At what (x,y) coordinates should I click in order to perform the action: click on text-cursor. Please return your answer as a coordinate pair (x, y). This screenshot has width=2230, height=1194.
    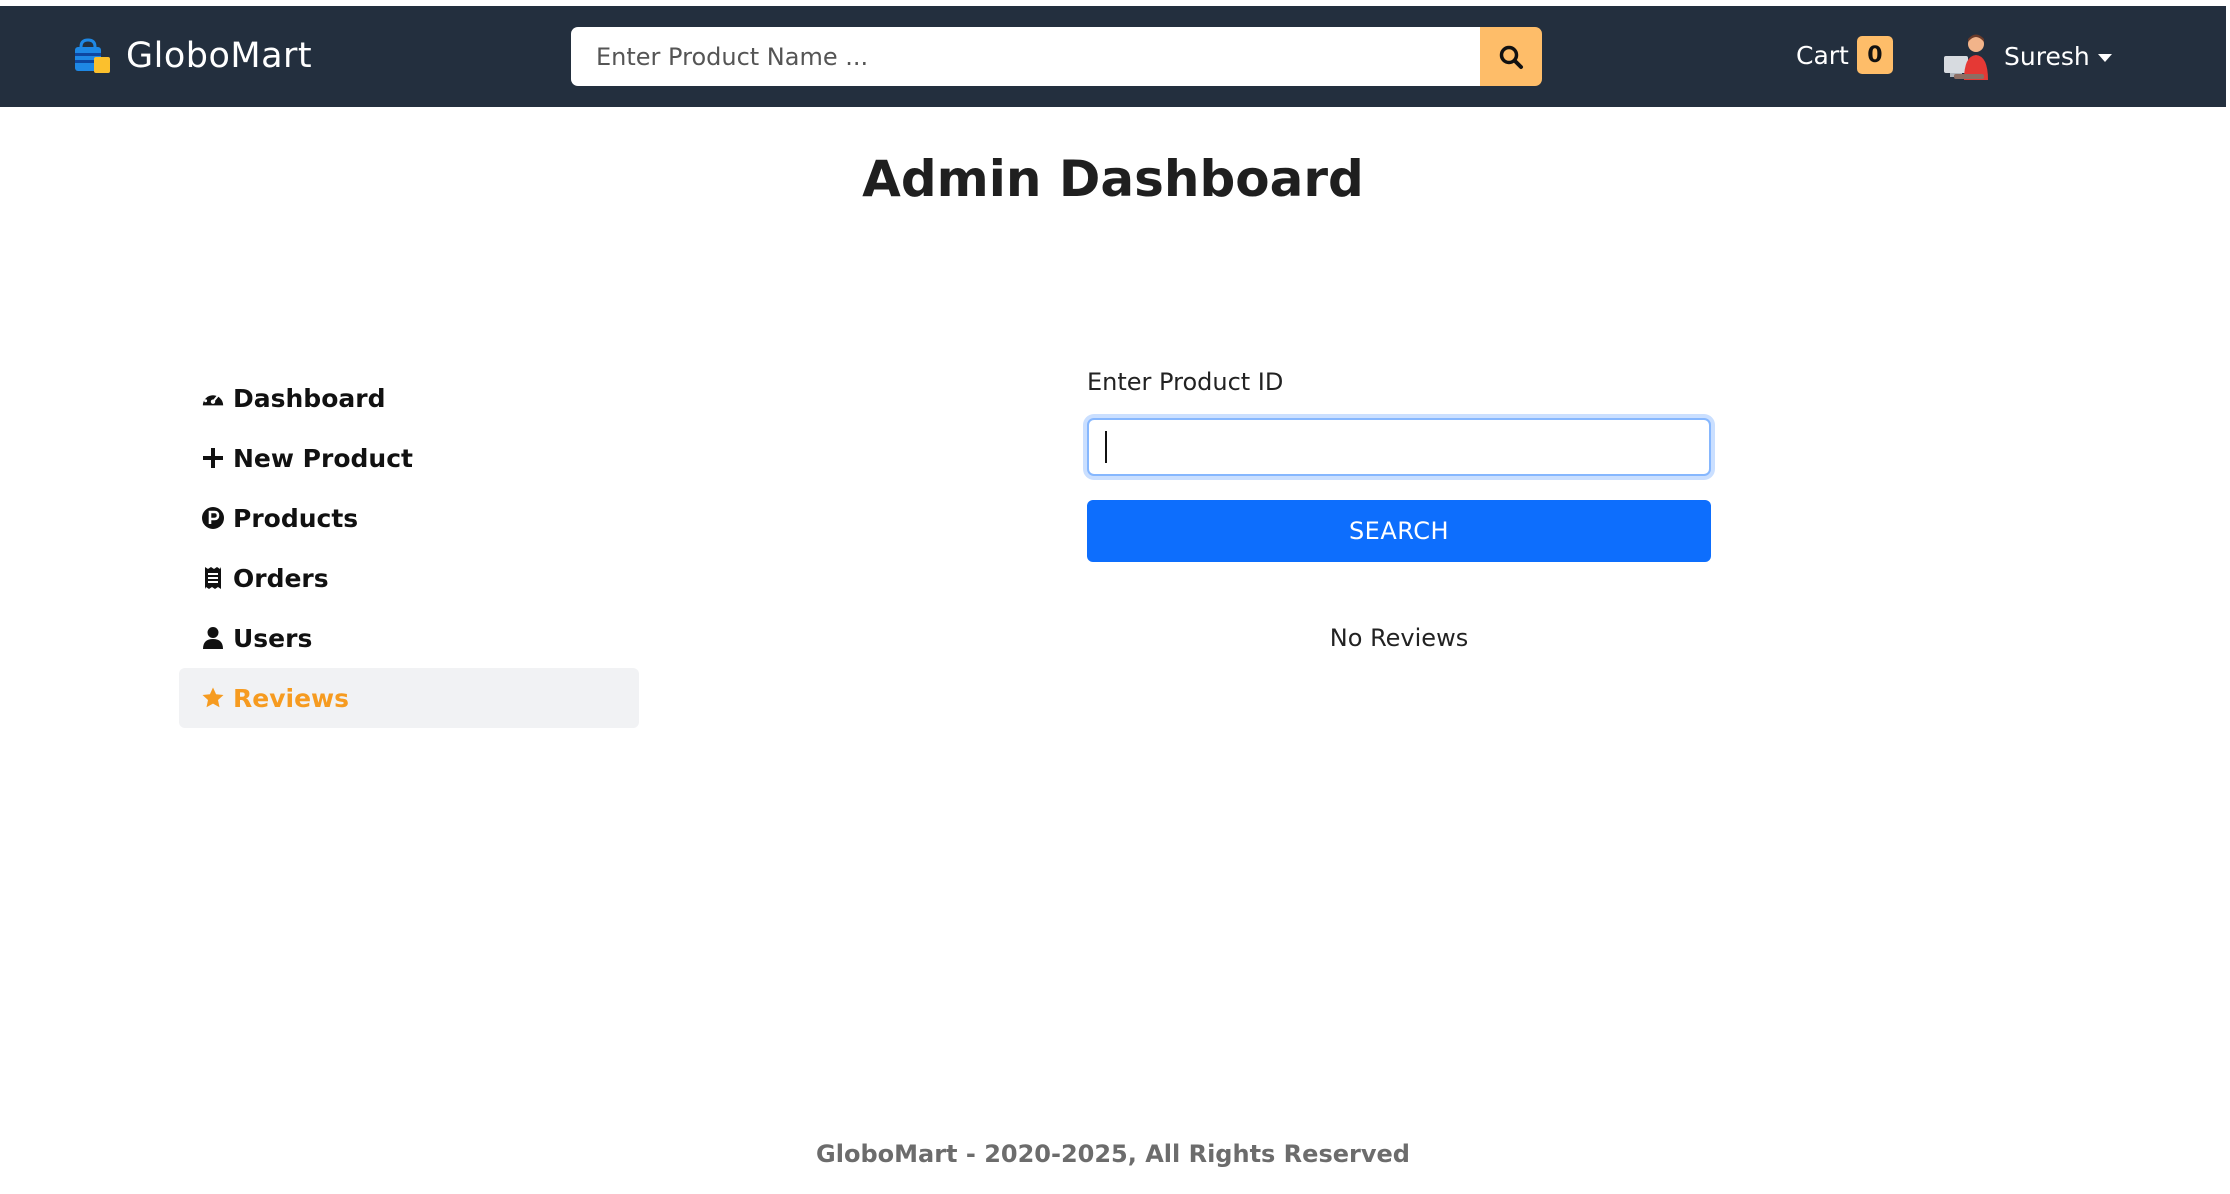
    Looking at the image, I should click on (1106, 447).